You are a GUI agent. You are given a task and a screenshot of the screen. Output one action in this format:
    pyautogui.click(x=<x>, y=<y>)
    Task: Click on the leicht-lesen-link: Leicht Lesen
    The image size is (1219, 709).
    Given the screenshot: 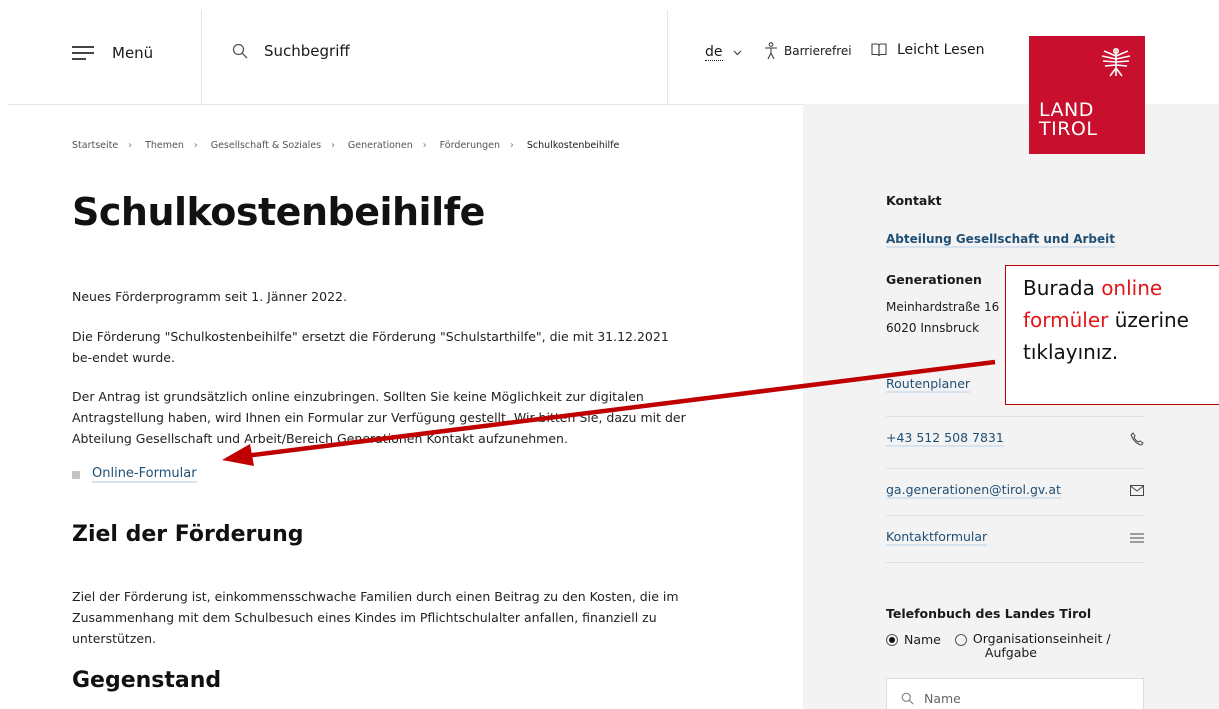 What is the action you would take?
    pyautogui.click(x=928, y=50)
    